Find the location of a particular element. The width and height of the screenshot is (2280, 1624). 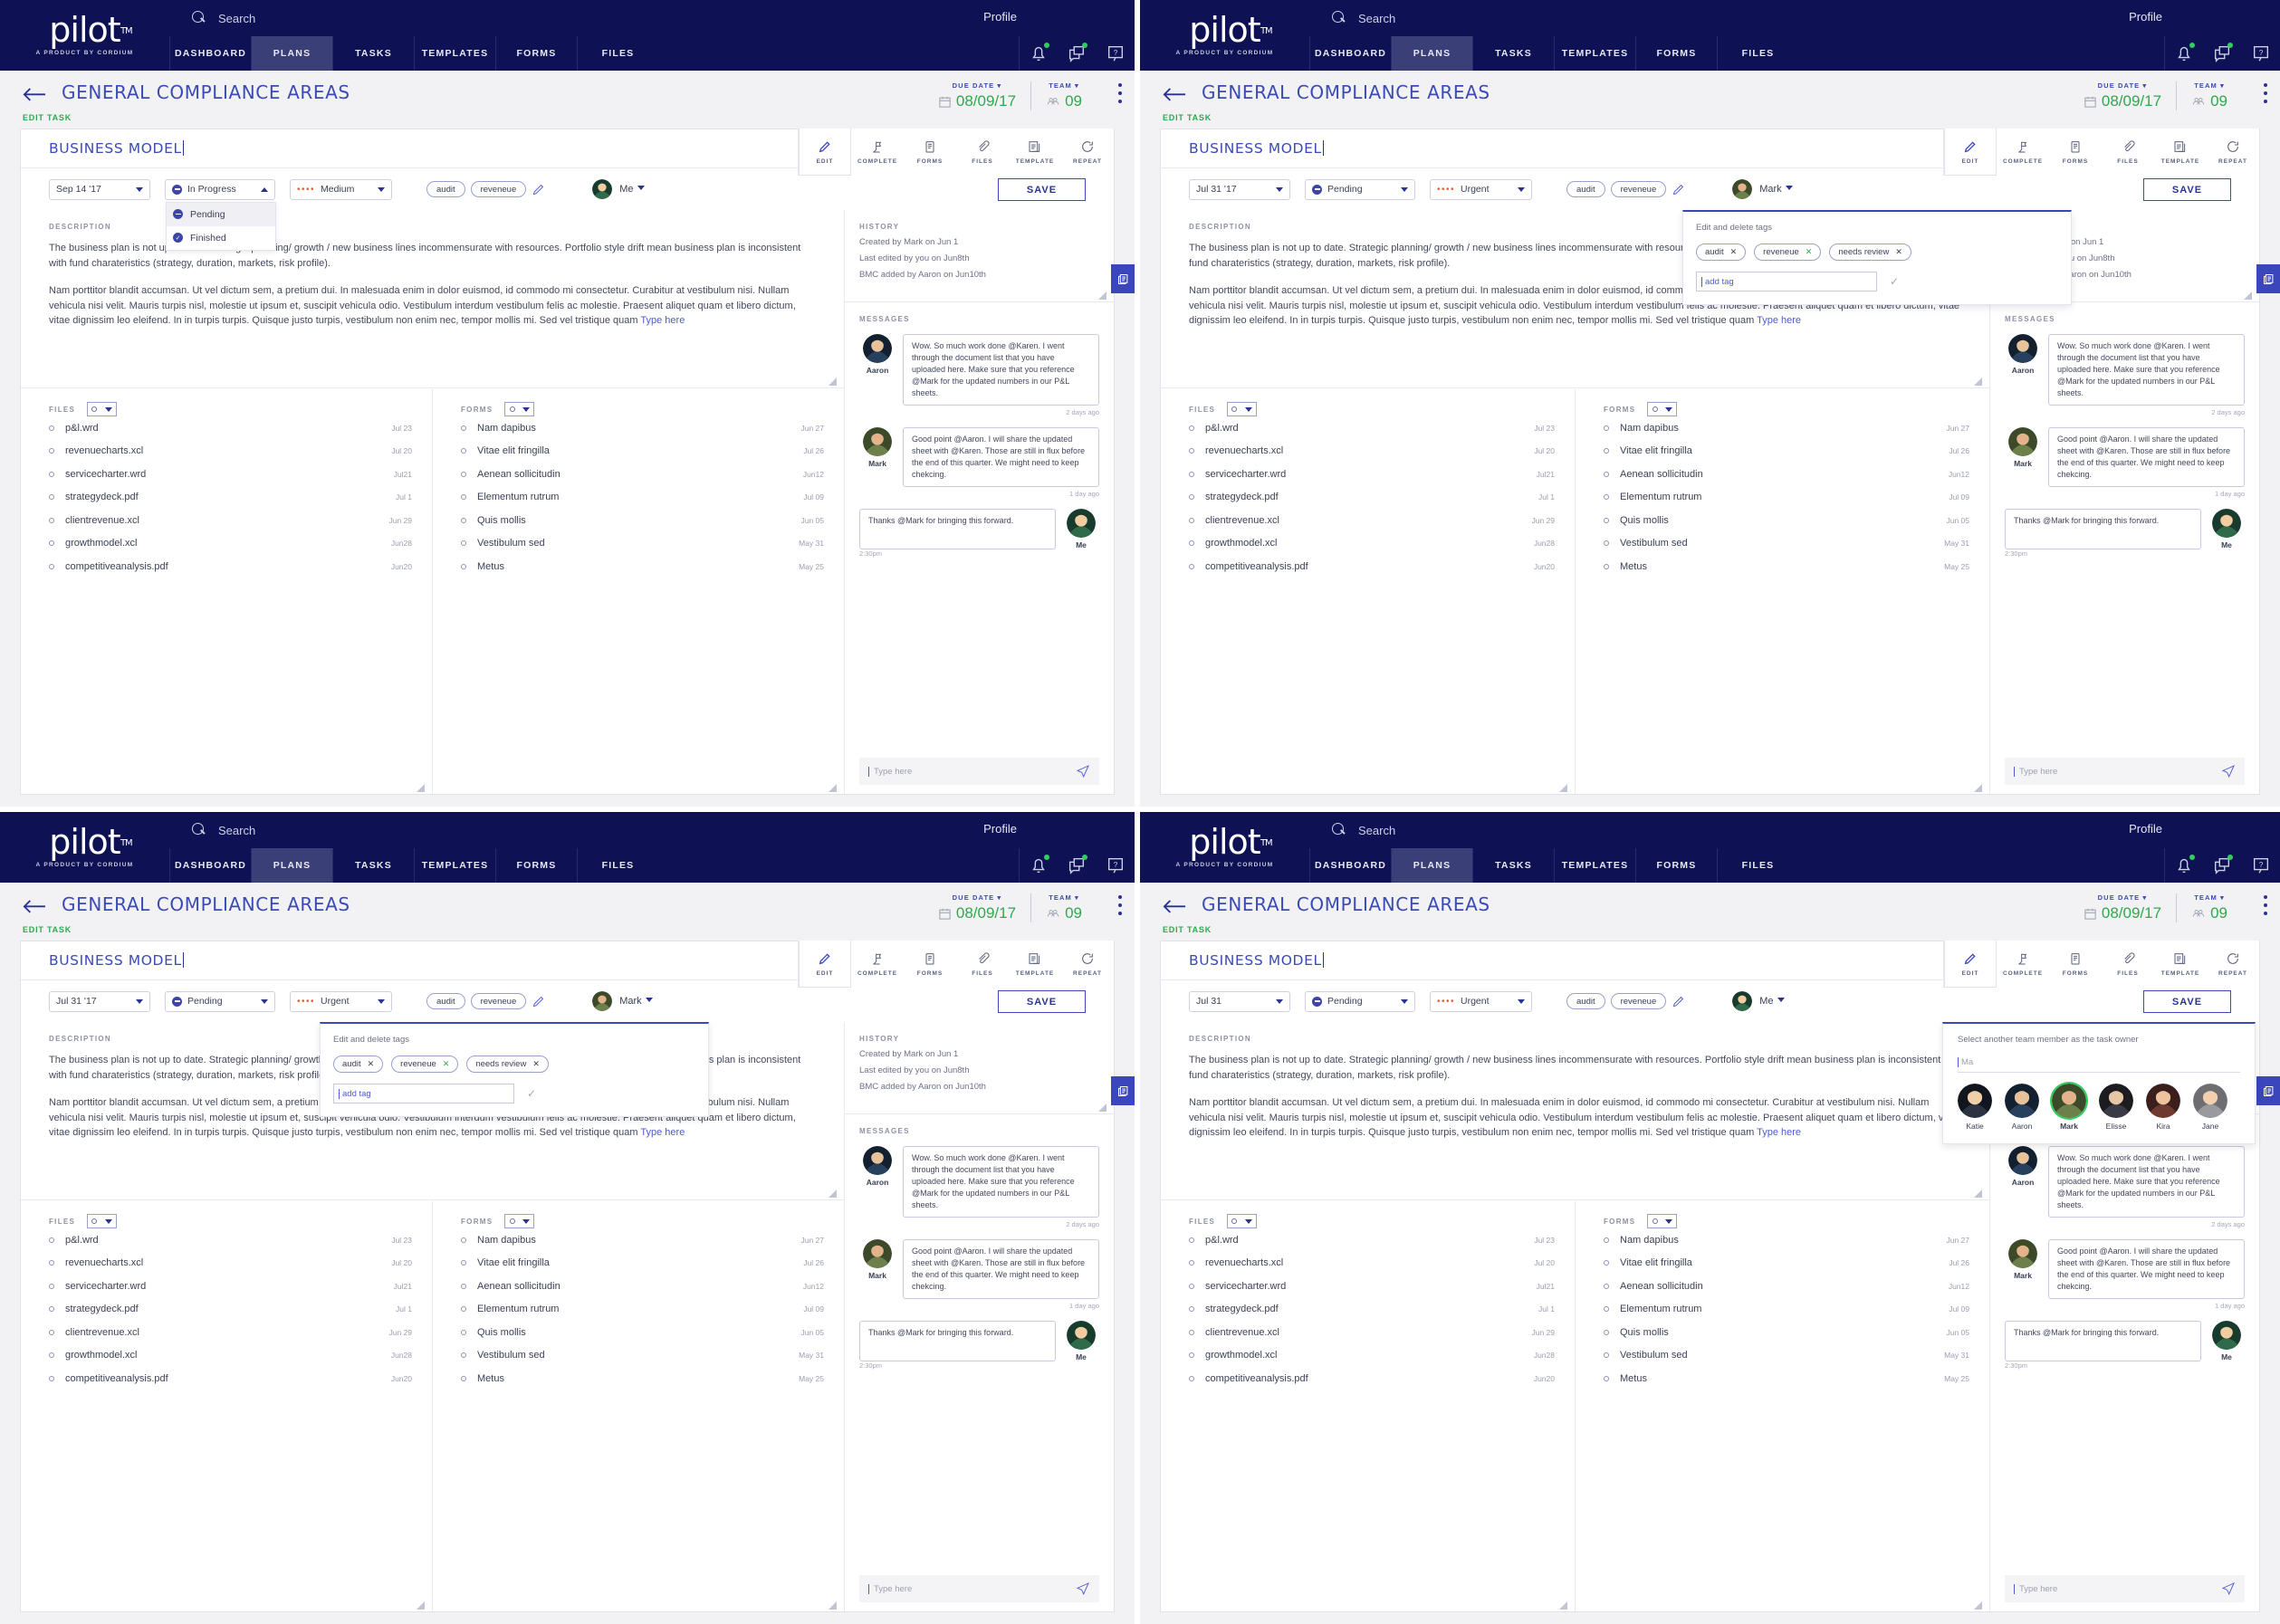

tag-chip: needs review ✕ is located at coordinates (507, 1064).